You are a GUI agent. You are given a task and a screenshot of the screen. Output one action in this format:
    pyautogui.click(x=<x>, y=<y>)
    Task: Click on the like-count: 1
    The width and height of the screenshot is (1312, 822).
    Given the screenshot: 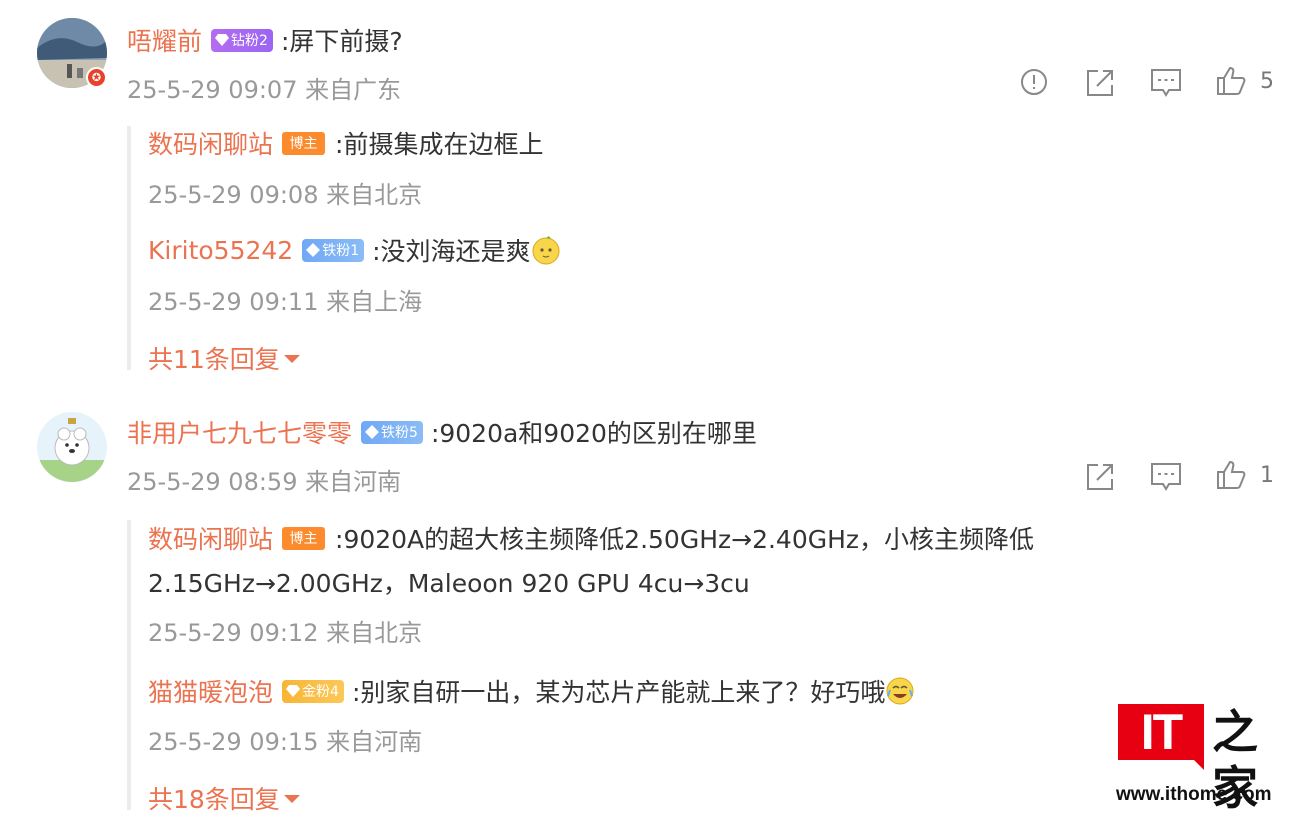 What is the action you would take?
    pyautogui.click(x=1267, y=475)
    